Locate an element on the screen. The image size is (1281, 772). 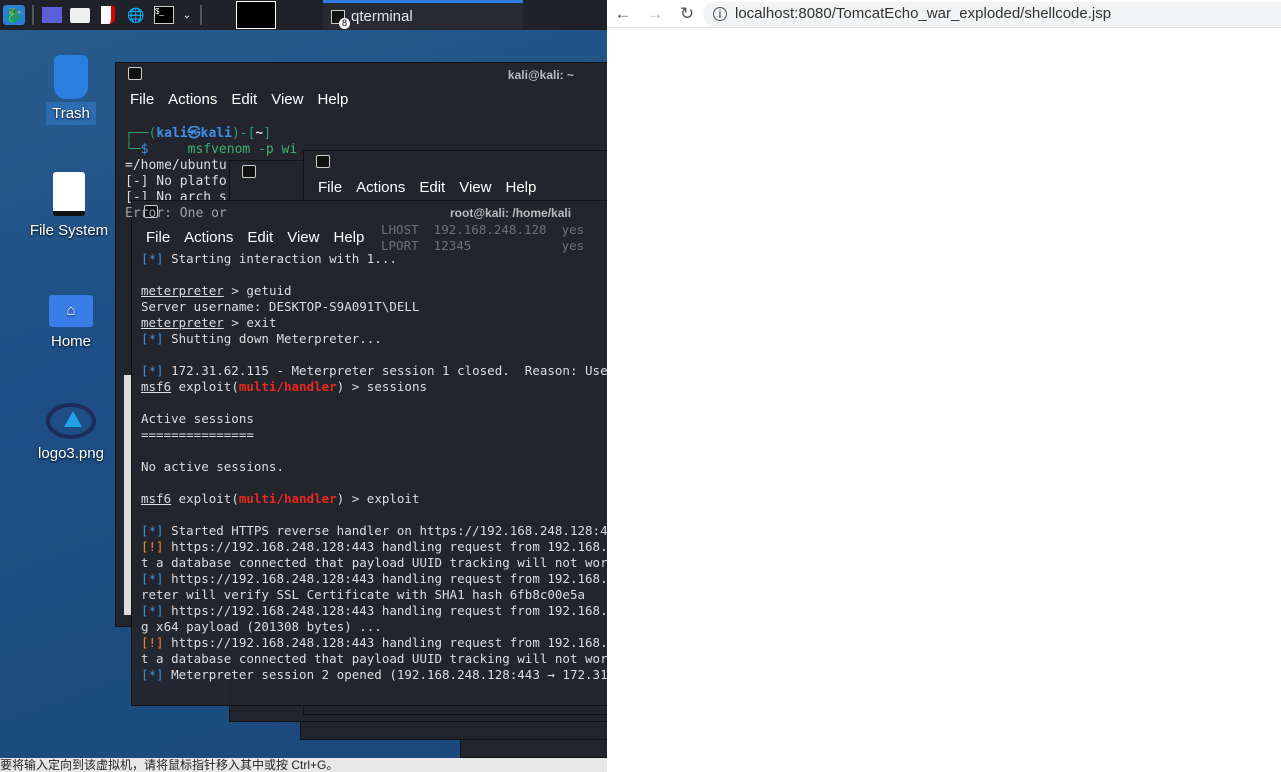
back-icon: ← is located at coordinates (623, 14).